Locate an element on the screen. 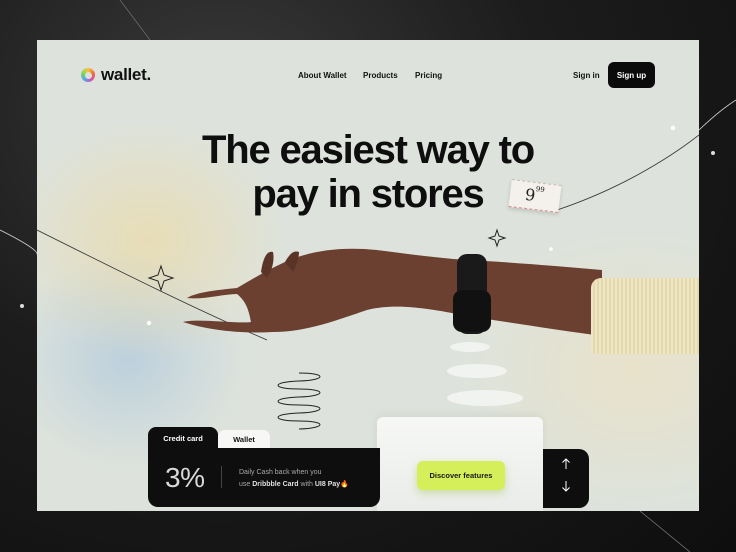 This screenshot has height=552, width=736. brand-logo: wallet. is located at coordinates (116, 75).